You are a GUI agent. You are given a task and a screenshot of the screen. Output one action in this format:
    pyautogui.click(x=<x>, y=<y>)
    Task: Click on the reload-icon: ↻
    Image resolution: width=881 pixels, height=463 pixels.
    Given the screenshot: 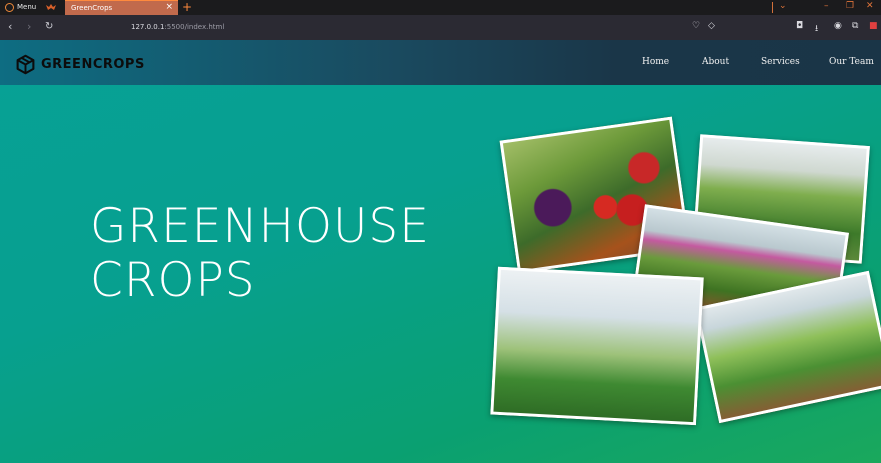 What is the action you would take?
    pyautogui.click(x=49, y=27)
    